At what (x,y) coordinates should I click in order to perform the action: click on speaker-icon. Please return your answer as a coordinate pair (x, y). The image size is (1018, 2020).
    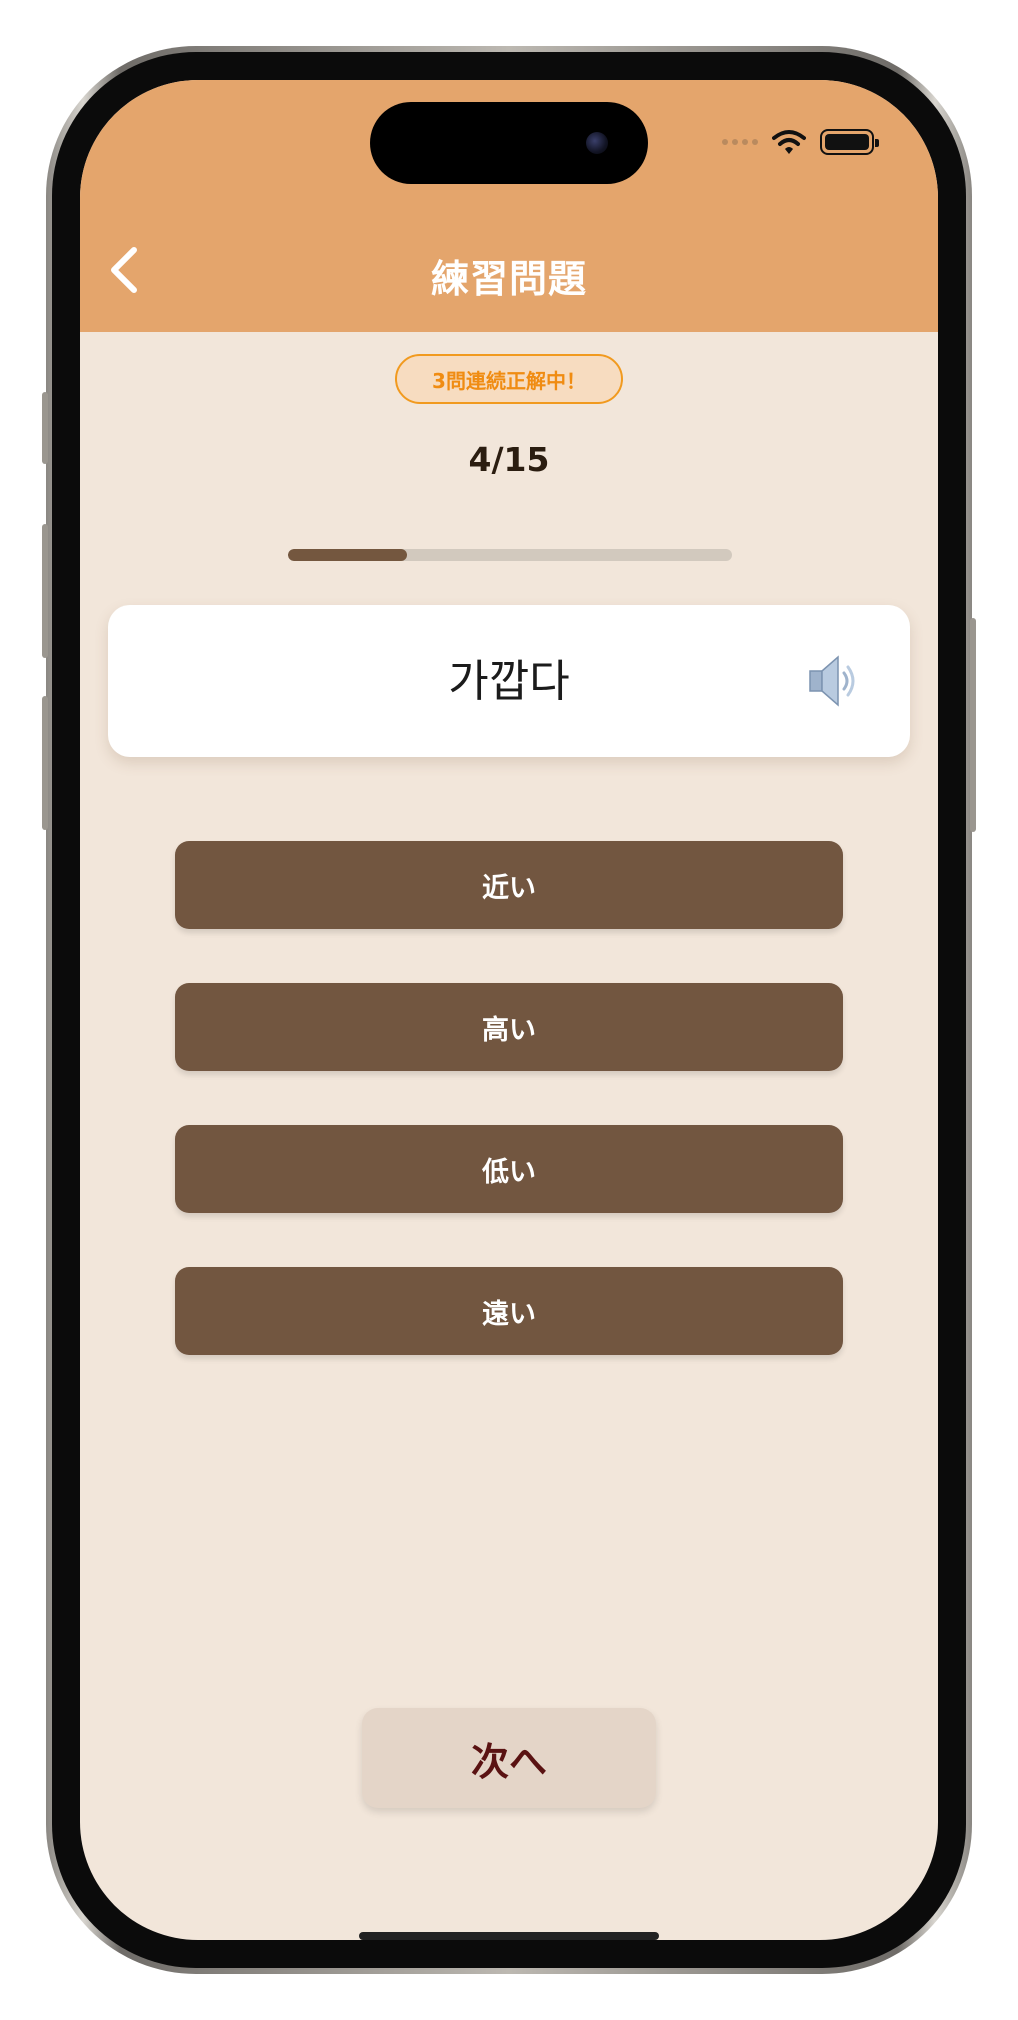
    Looking at the image, I should click on (834, 681).